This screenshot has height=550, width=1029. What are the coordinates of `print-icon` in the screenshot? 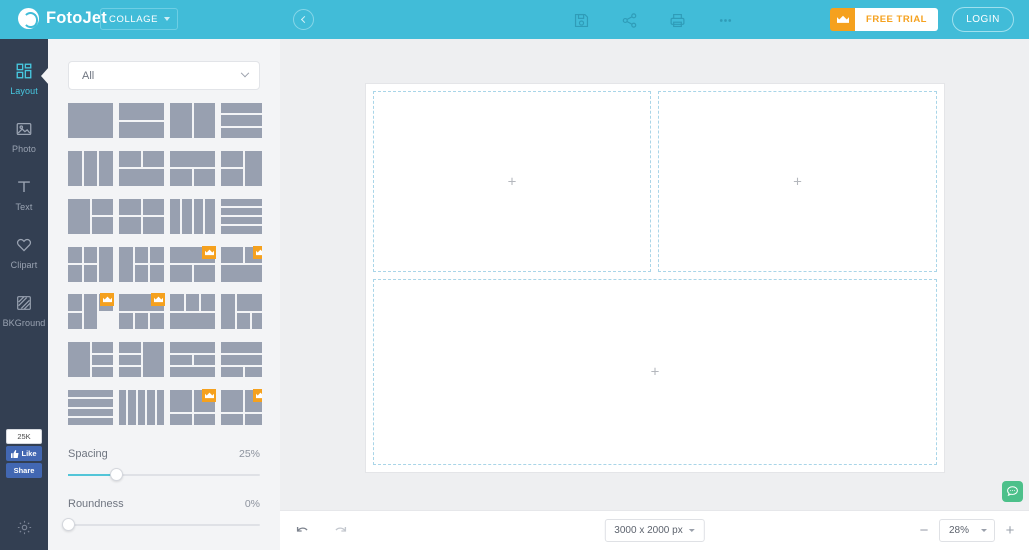 It's located at (677, 20).